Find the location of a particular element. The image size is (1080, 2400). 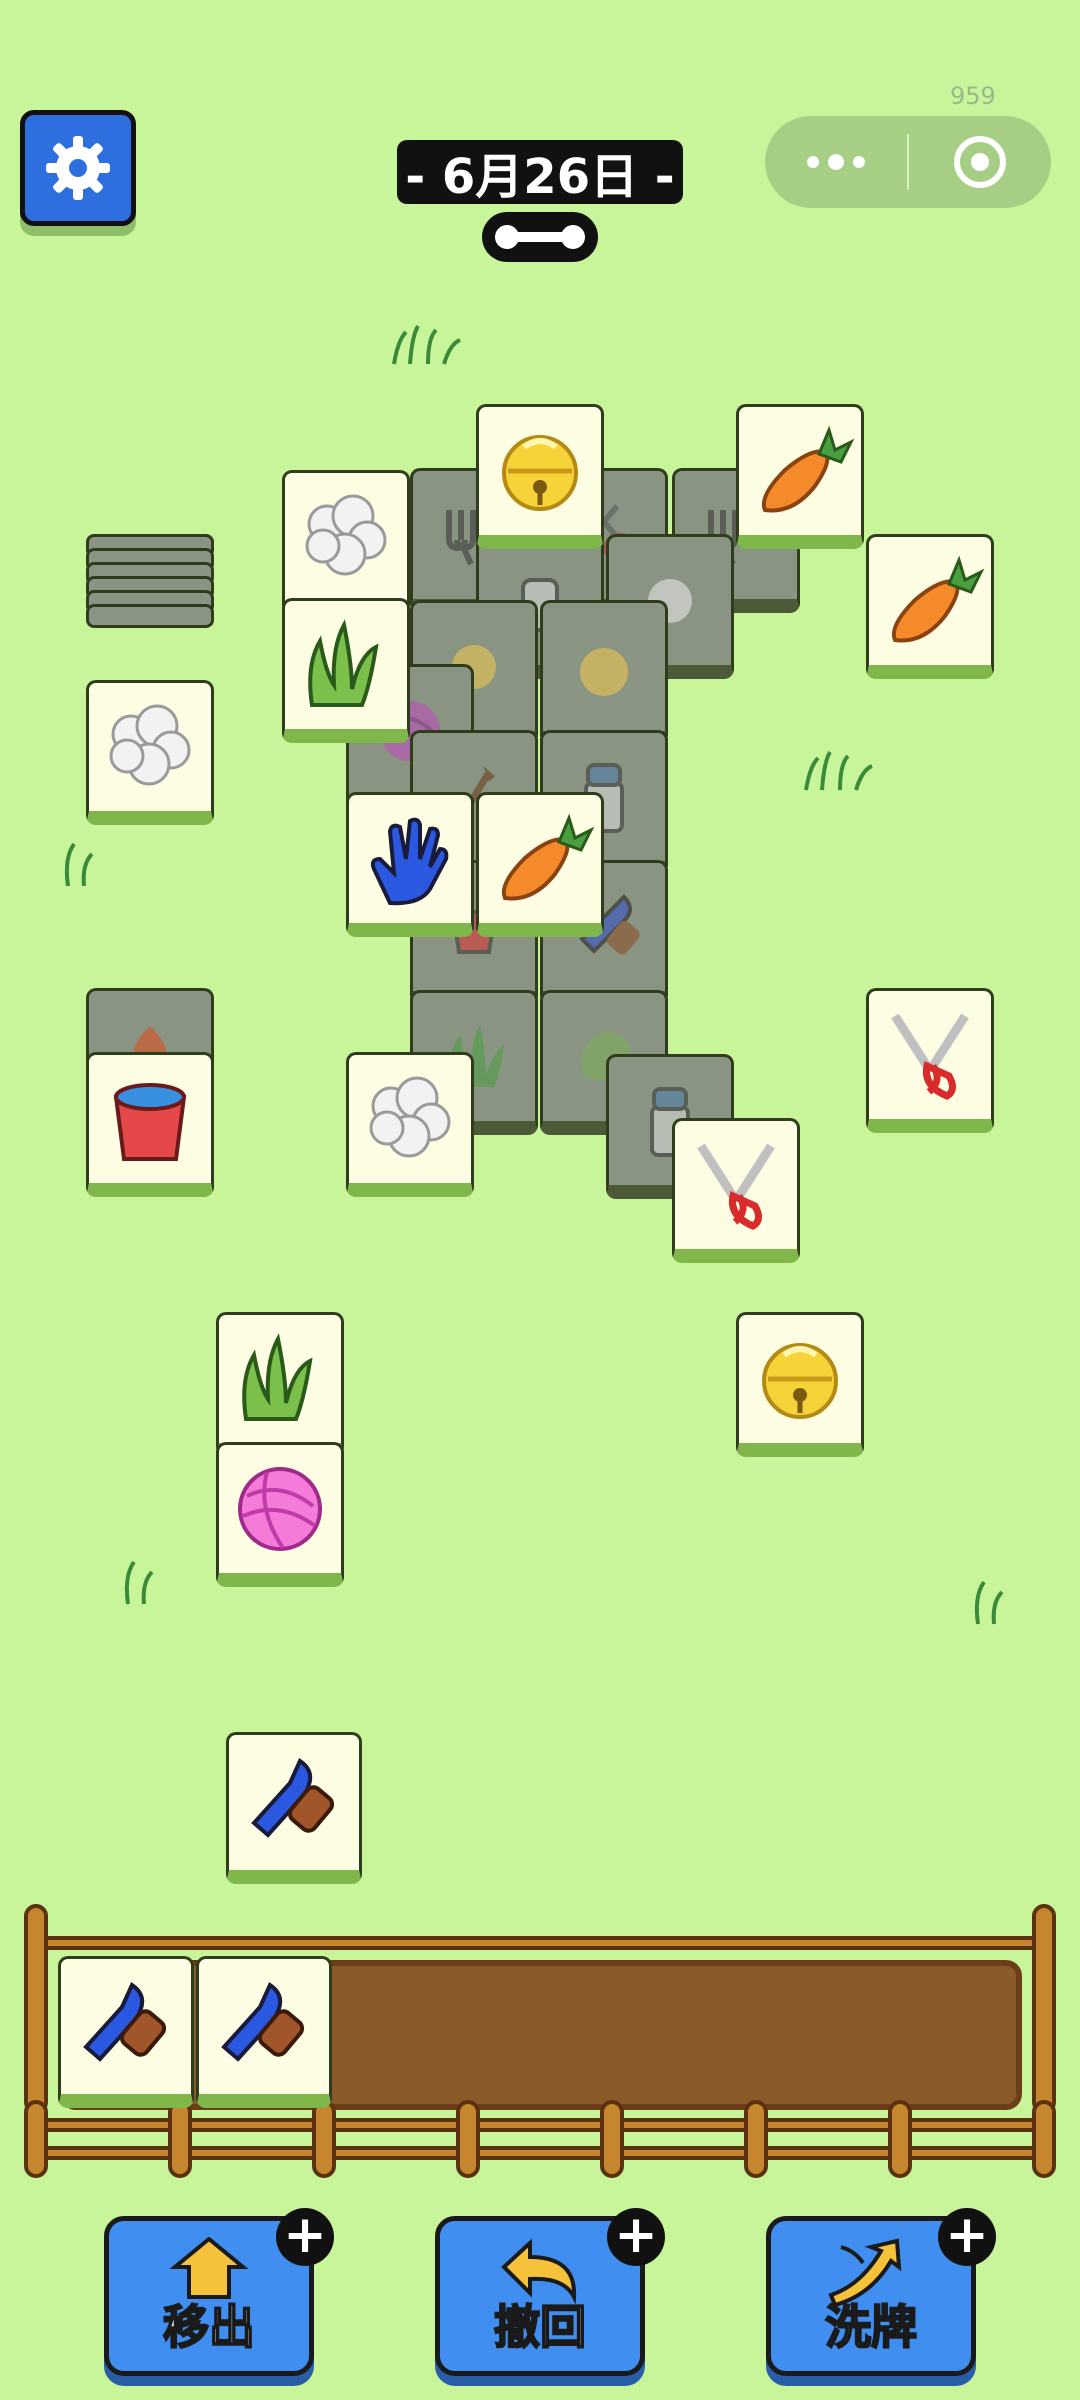

bucket-icon is located at coordinates (150, 1122).